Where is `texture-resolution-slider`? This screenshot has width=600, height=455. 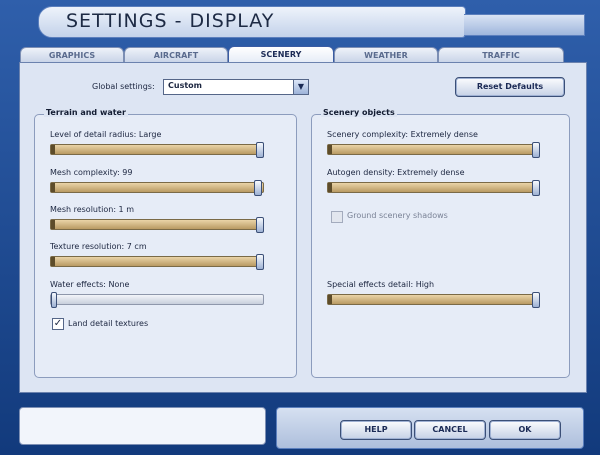 texture-resolution-slider is located at coordinates (157, 262).